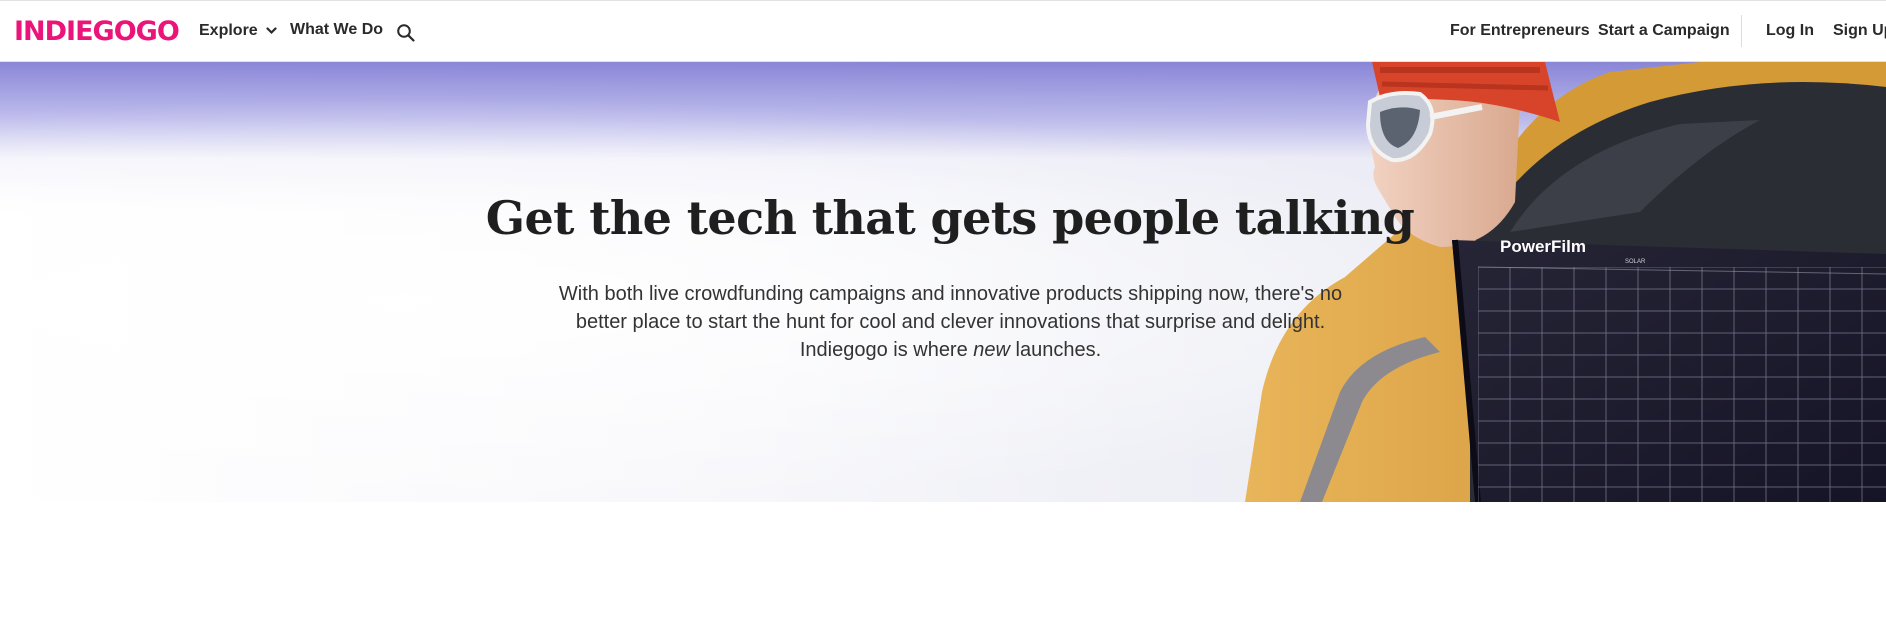 Image resolution: width=1886 pixels, height=640 pixels. Describe the element at coordinates (1859, 31) in the screenshot. I see `nav-sign-up: Sign Up` at that location.